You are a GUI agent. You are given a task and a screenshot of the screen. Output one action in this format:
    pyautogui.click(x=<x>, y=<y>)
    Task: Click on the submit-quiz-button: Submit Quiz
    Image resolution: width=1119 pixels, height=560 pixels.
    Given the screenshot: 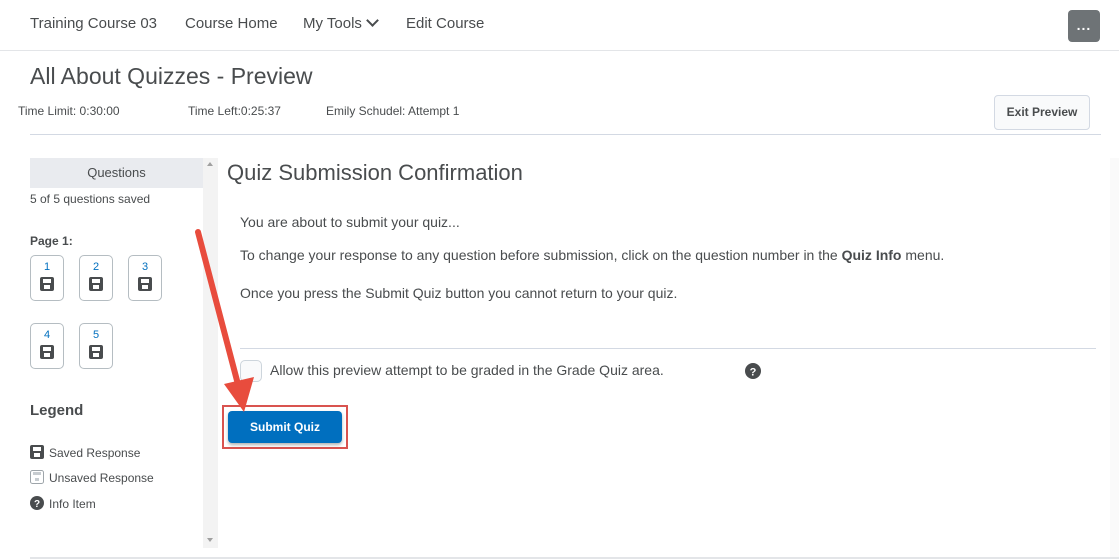 What is the action you would take?
    pyautogui.click(x=285, y=427)
    